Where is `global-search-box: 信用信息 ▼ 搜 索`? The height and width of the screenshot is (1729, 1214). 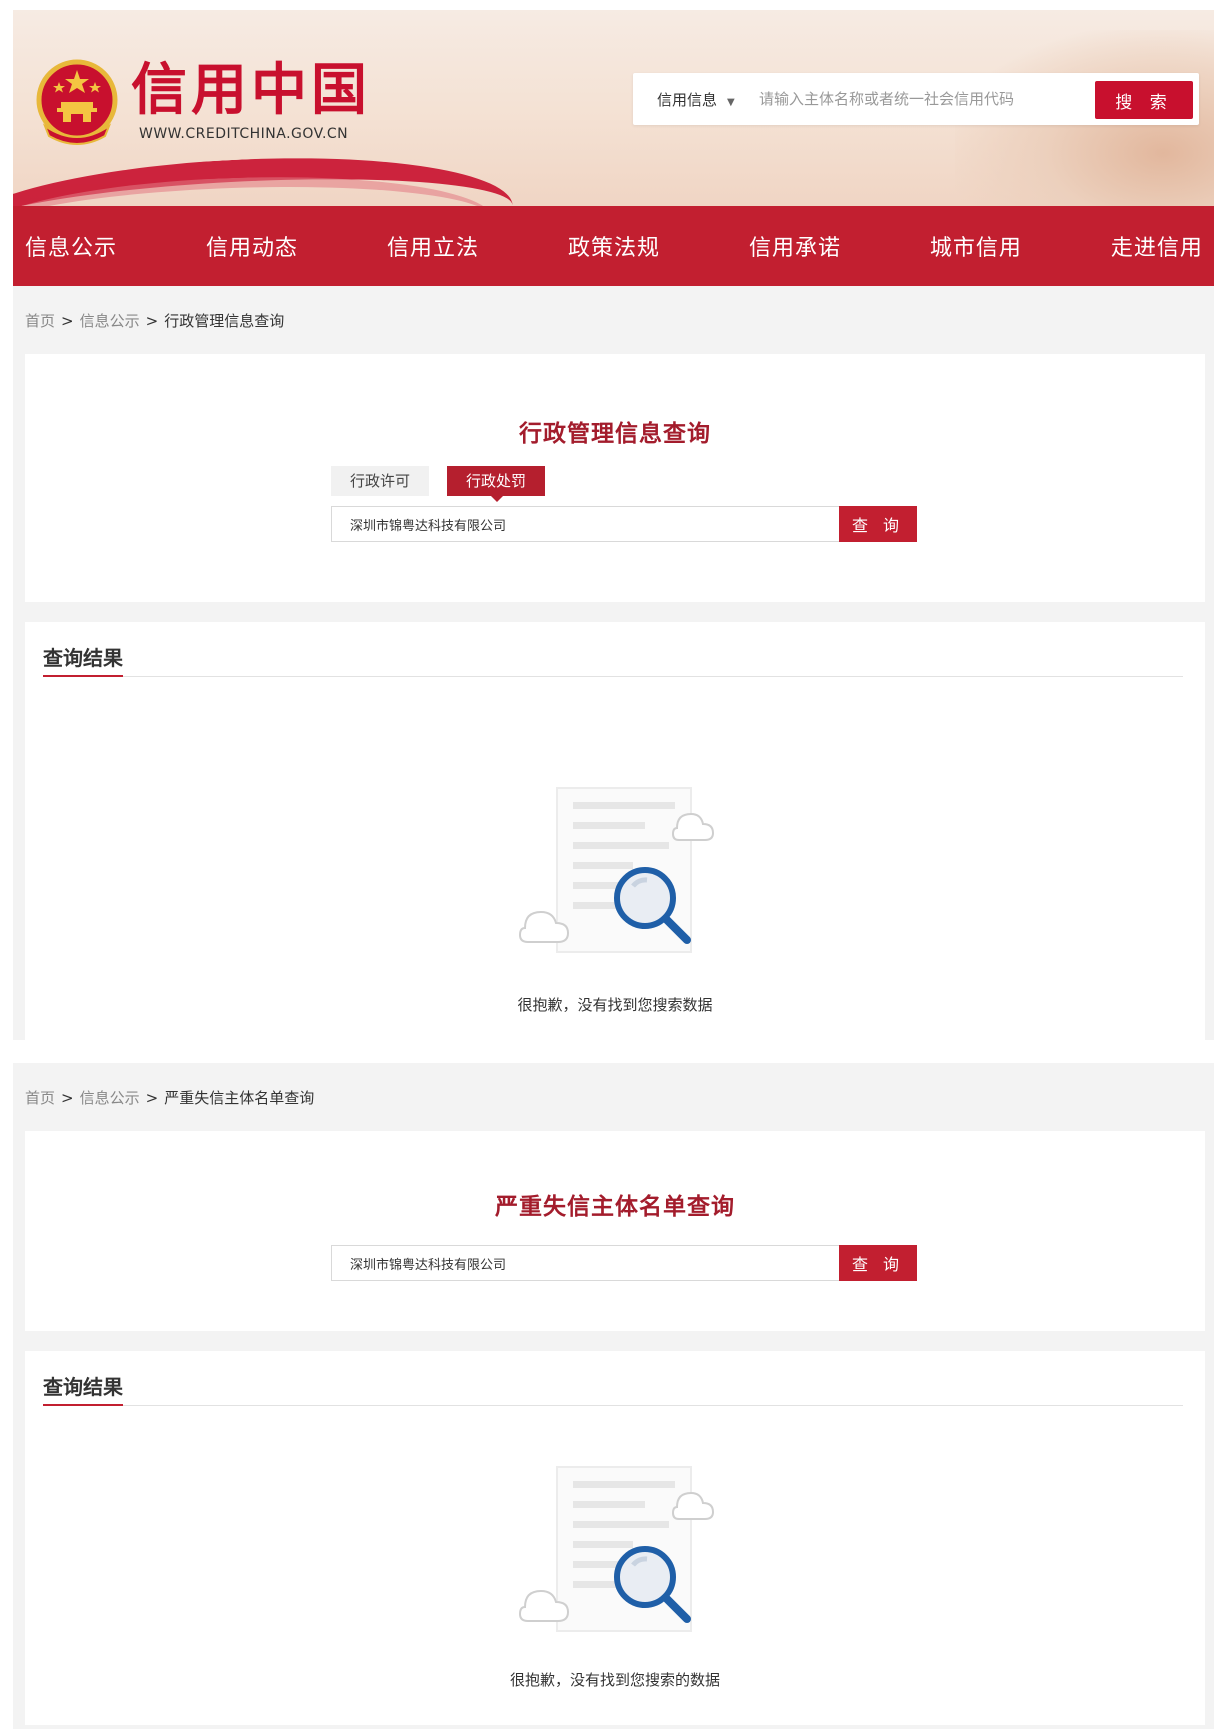
global-search-box: 信用信息 ▼ 搜 索 is located at coordinates (916, 99).